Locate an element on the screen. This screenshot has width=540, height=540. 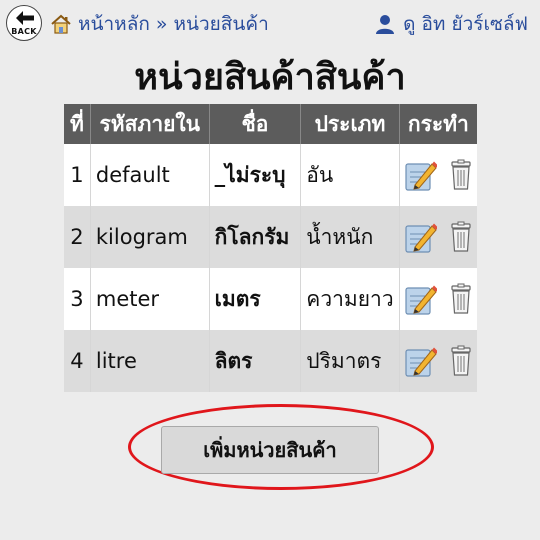
row-code: kilogram is located at coordinates (149, 237).